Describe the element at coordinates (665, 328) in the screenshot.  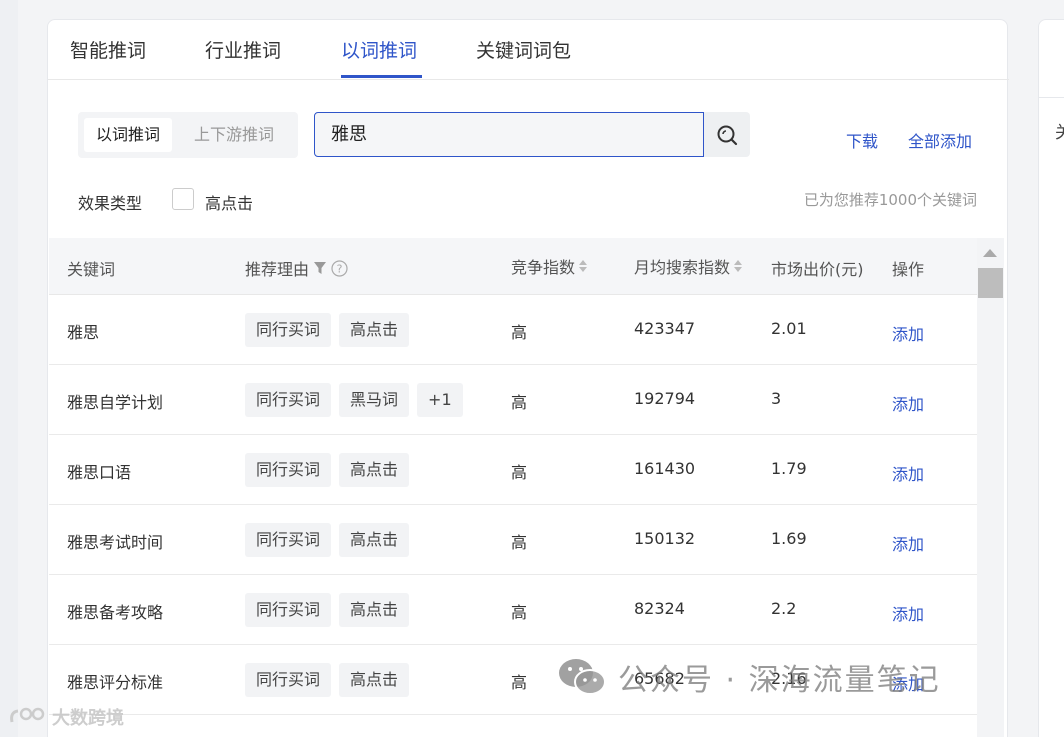
I see `monthly-search-cell: 423347` at that location.